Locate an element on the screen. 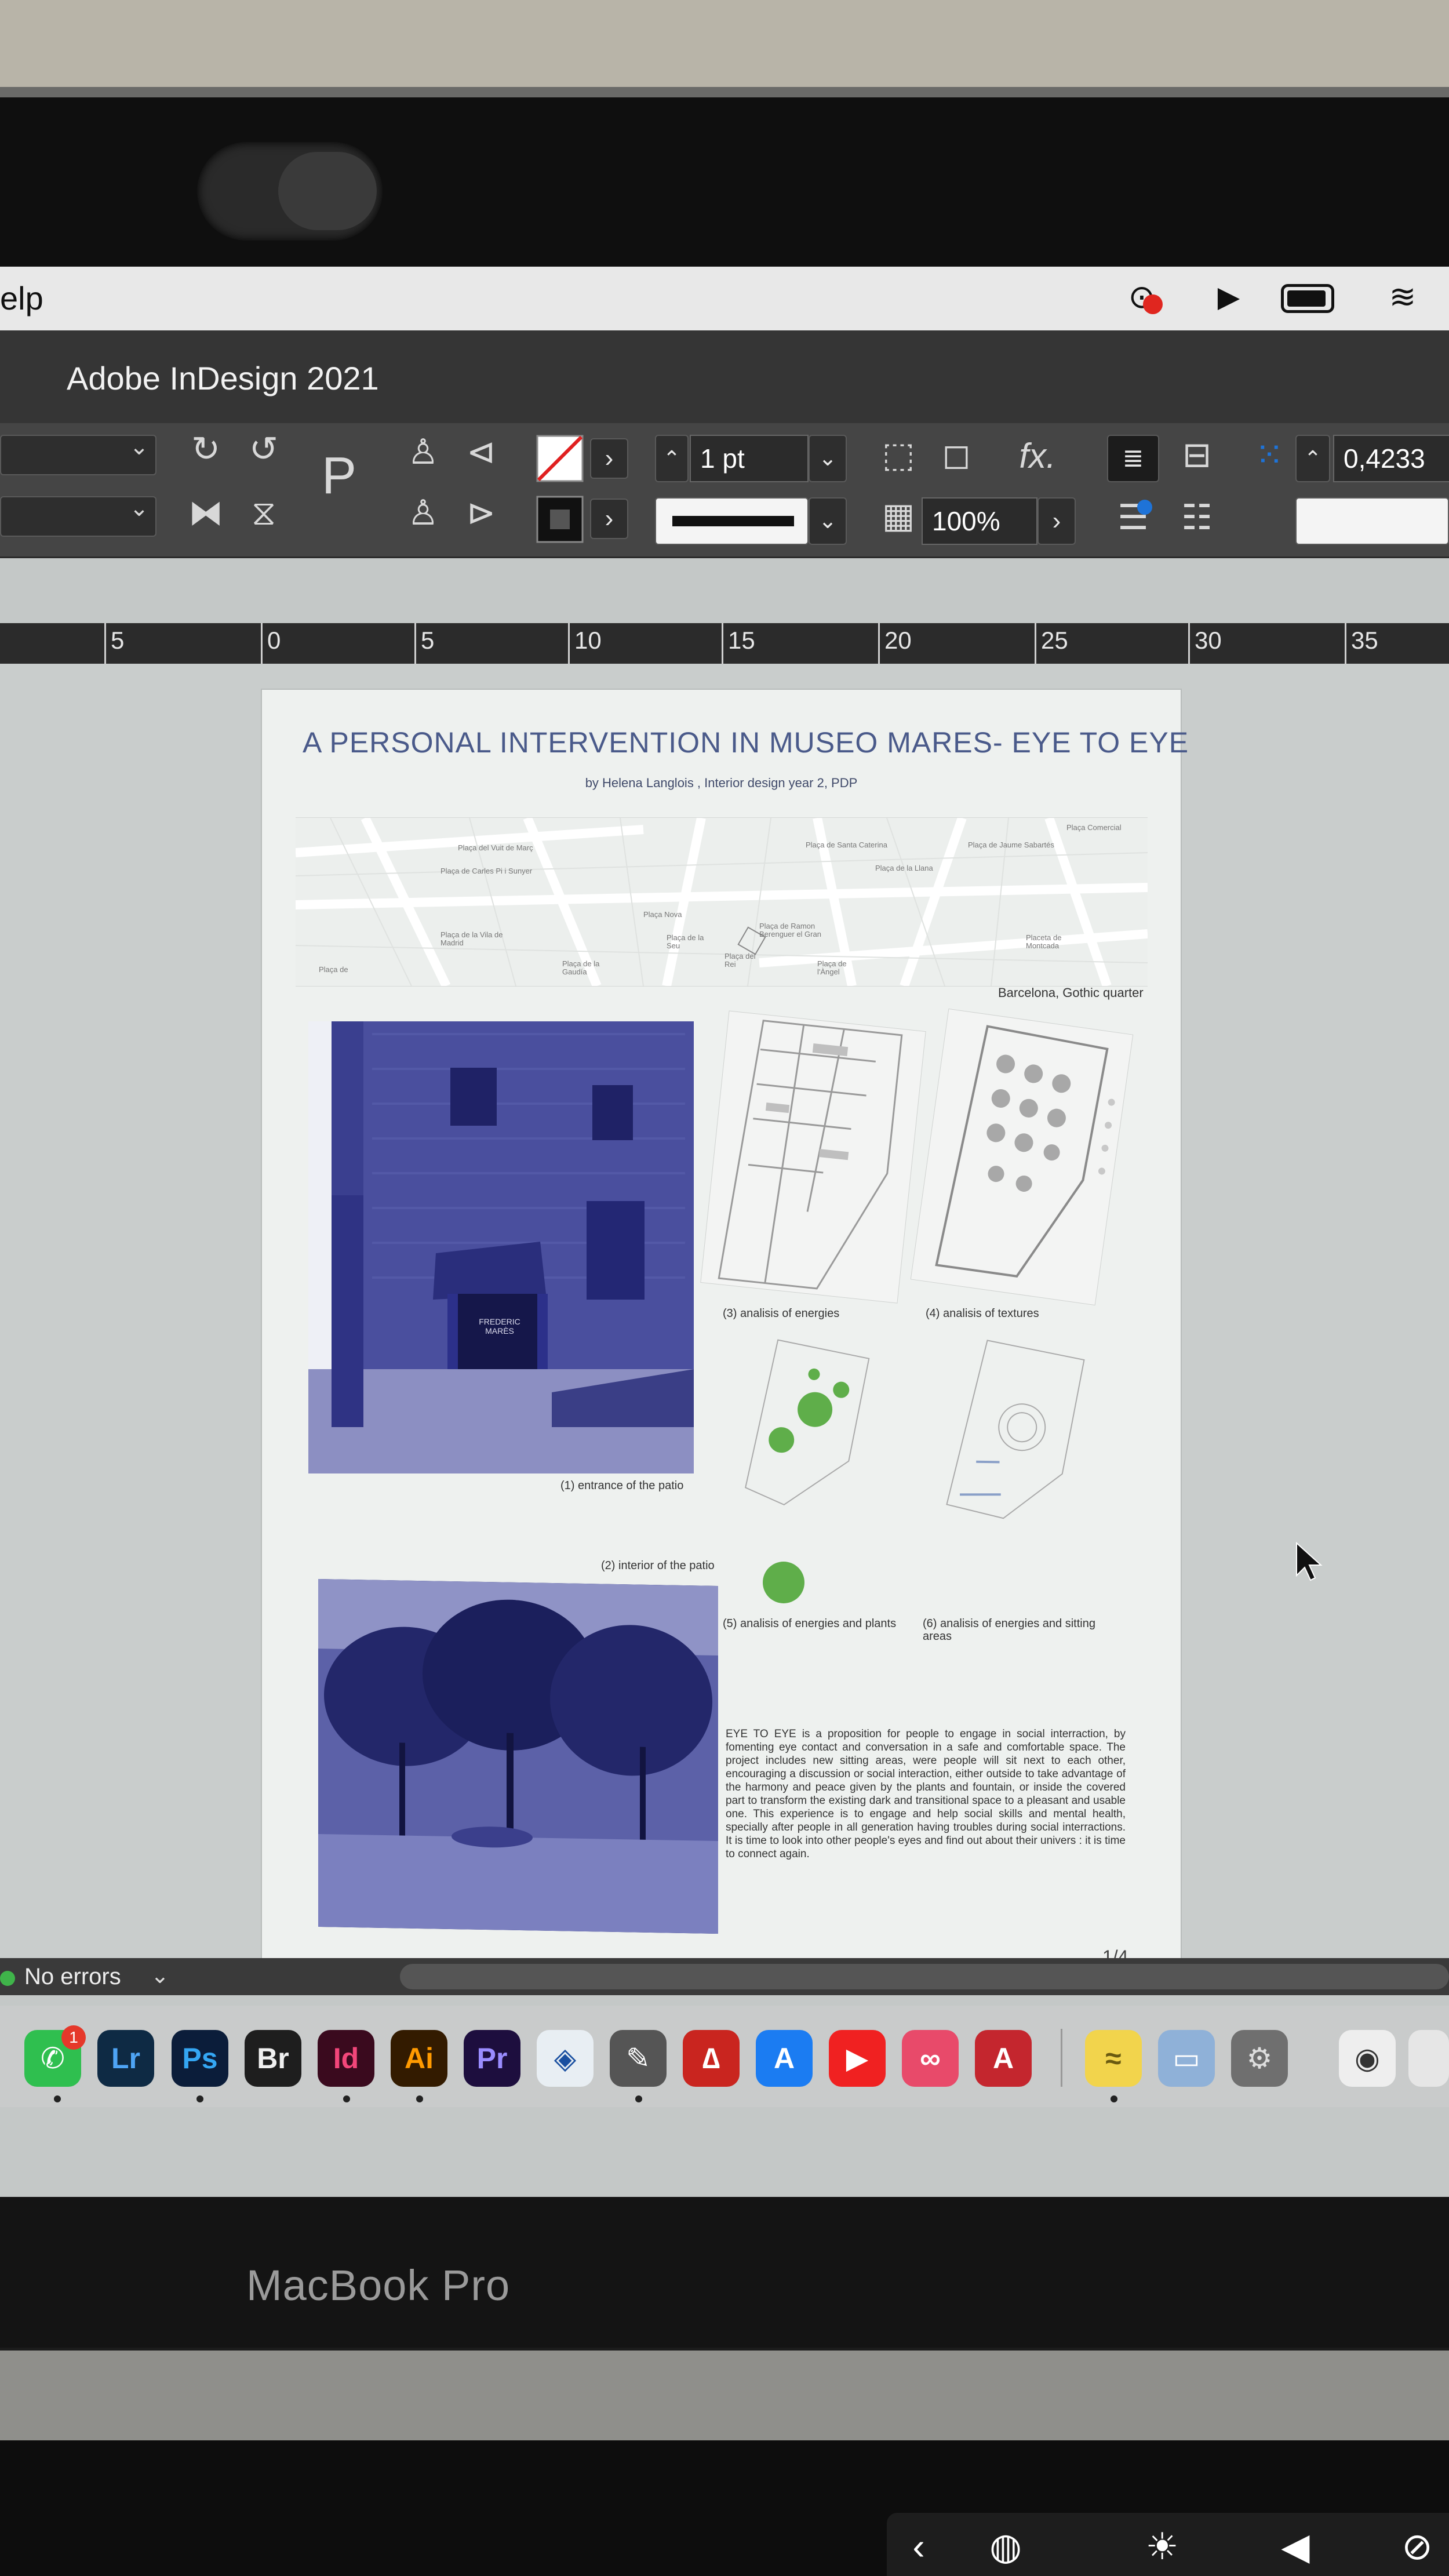 The height and width of the screenshot is (2576, 1449). illustrator-icon: Ai is located at coordinates (419, 2058).